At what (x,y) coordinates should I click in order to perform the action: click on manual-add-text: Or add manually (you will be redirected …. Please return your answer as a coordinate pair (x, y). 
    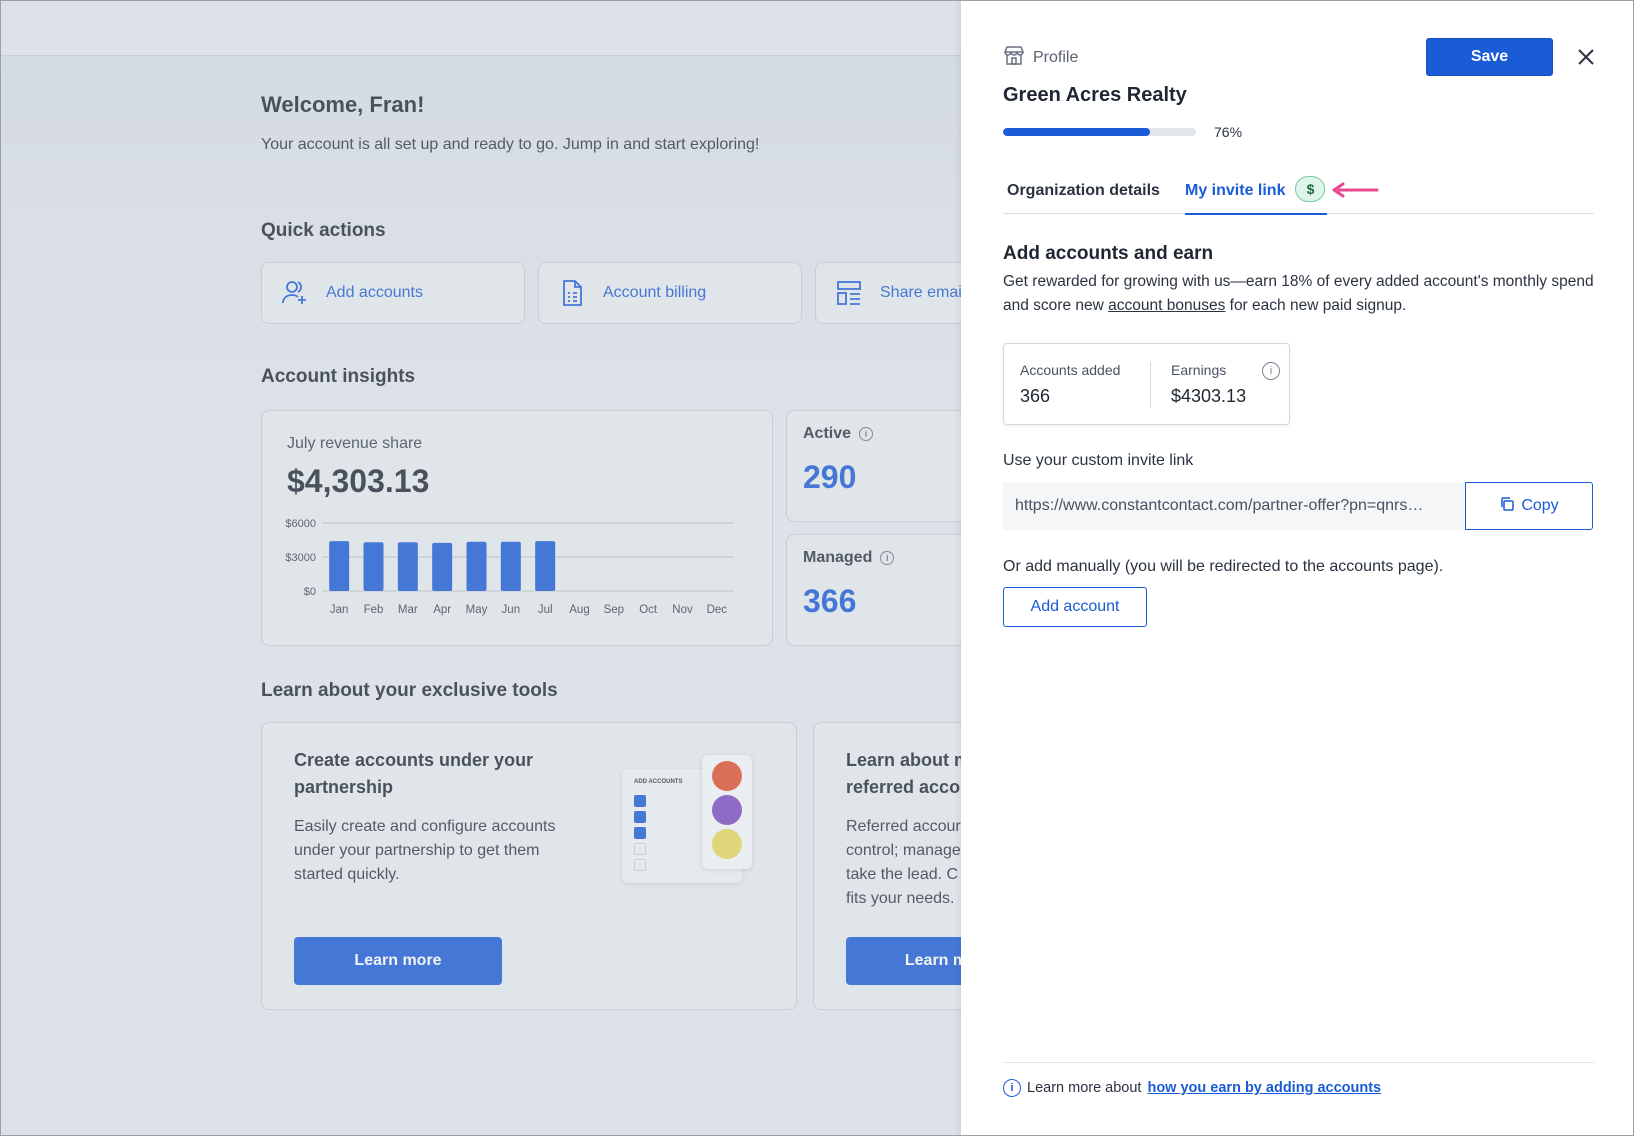
    Looking at the image, I should click on (1223, 566).